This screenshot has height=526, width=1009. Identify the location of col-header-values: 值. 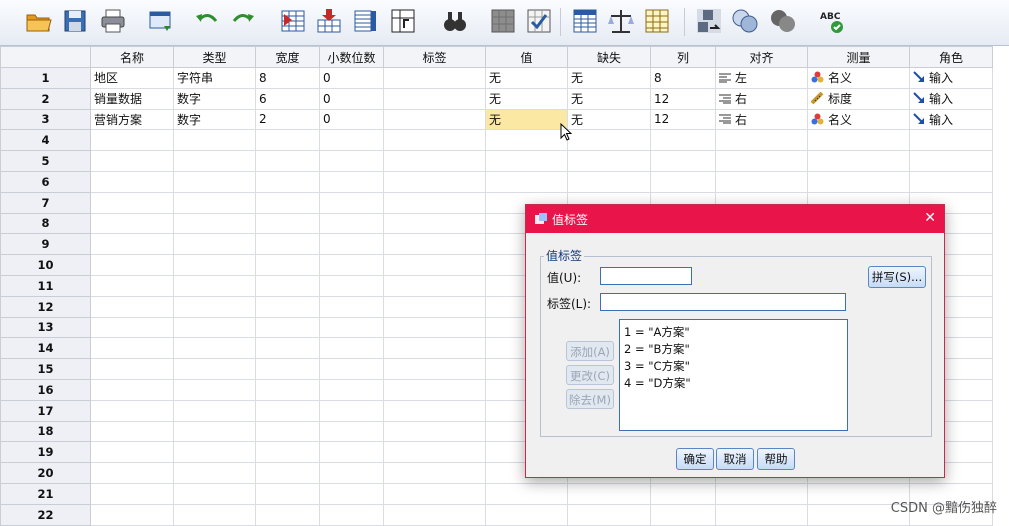
(526, 57).